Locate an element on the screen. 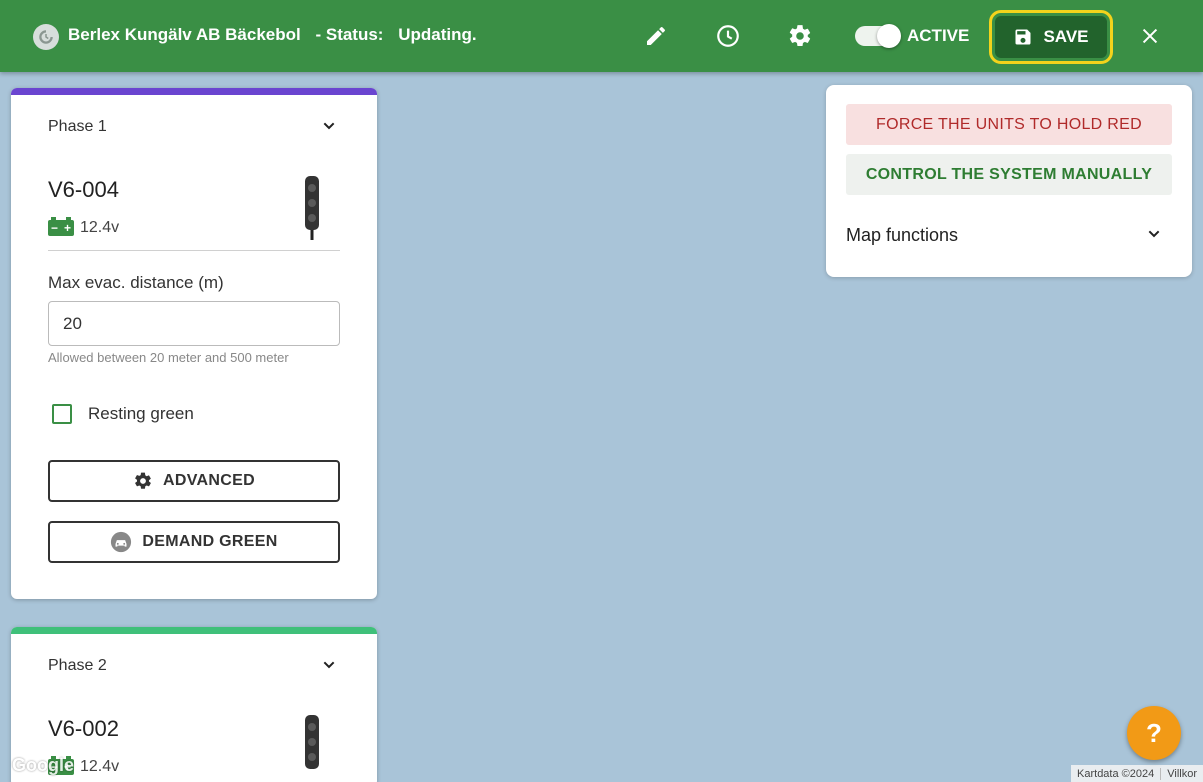 Image resolution: width=1203 pixels, height=782 pixels. divider is located at coordinates (194, 250).